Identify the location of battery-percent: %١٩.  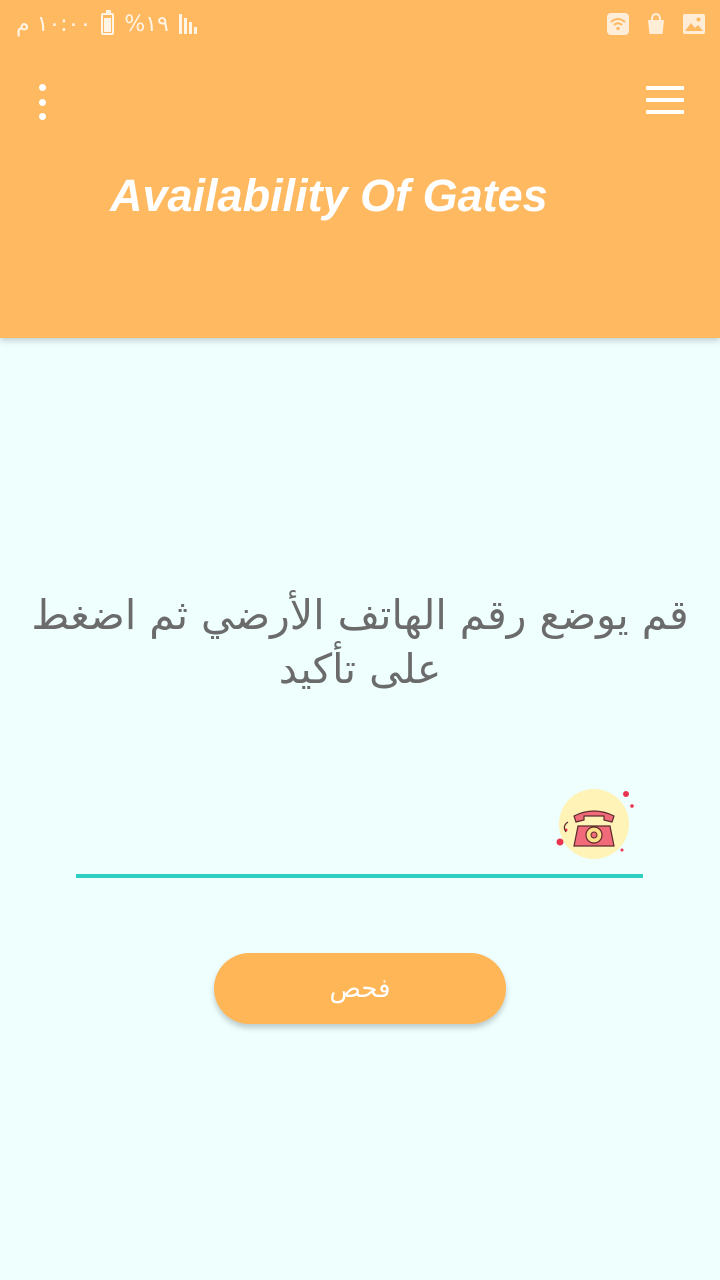
(146, 24).